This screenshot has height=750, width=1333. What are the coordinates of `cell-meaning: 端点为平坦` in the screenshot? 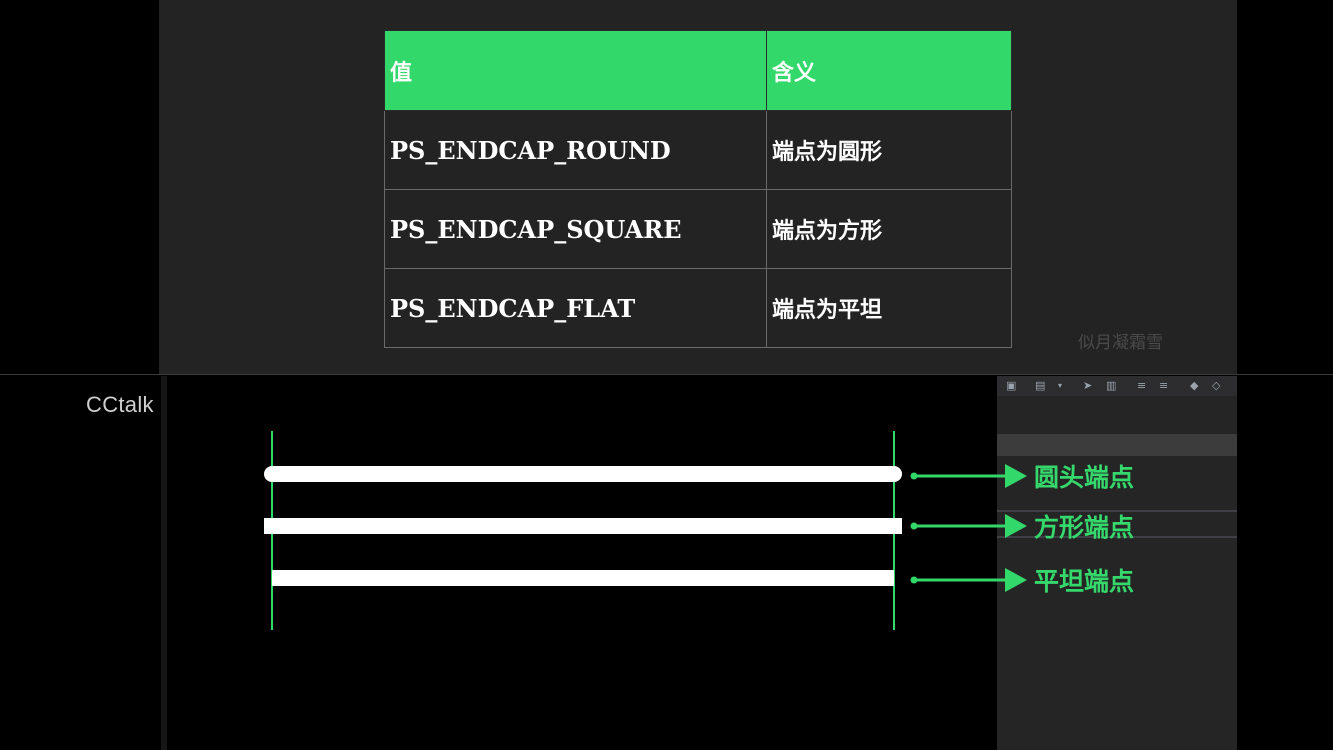 It's located at (889, 308).